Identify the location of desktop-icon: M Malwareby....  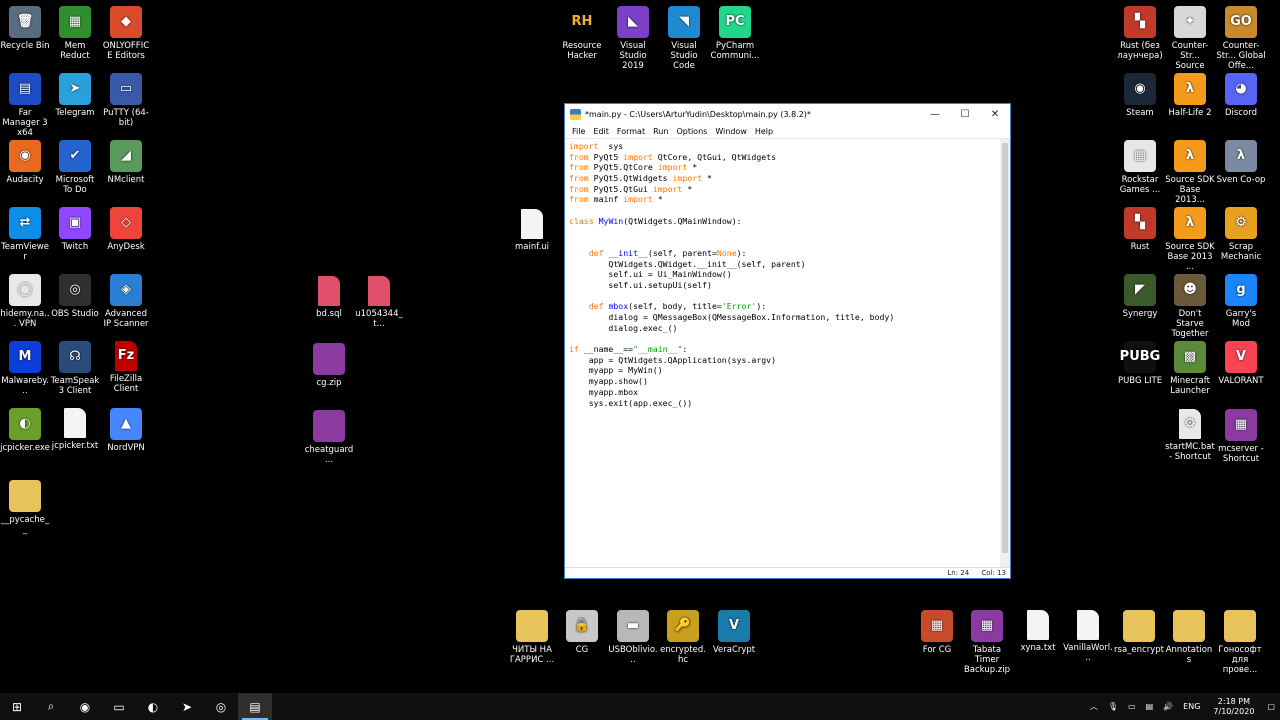
(25, 368).